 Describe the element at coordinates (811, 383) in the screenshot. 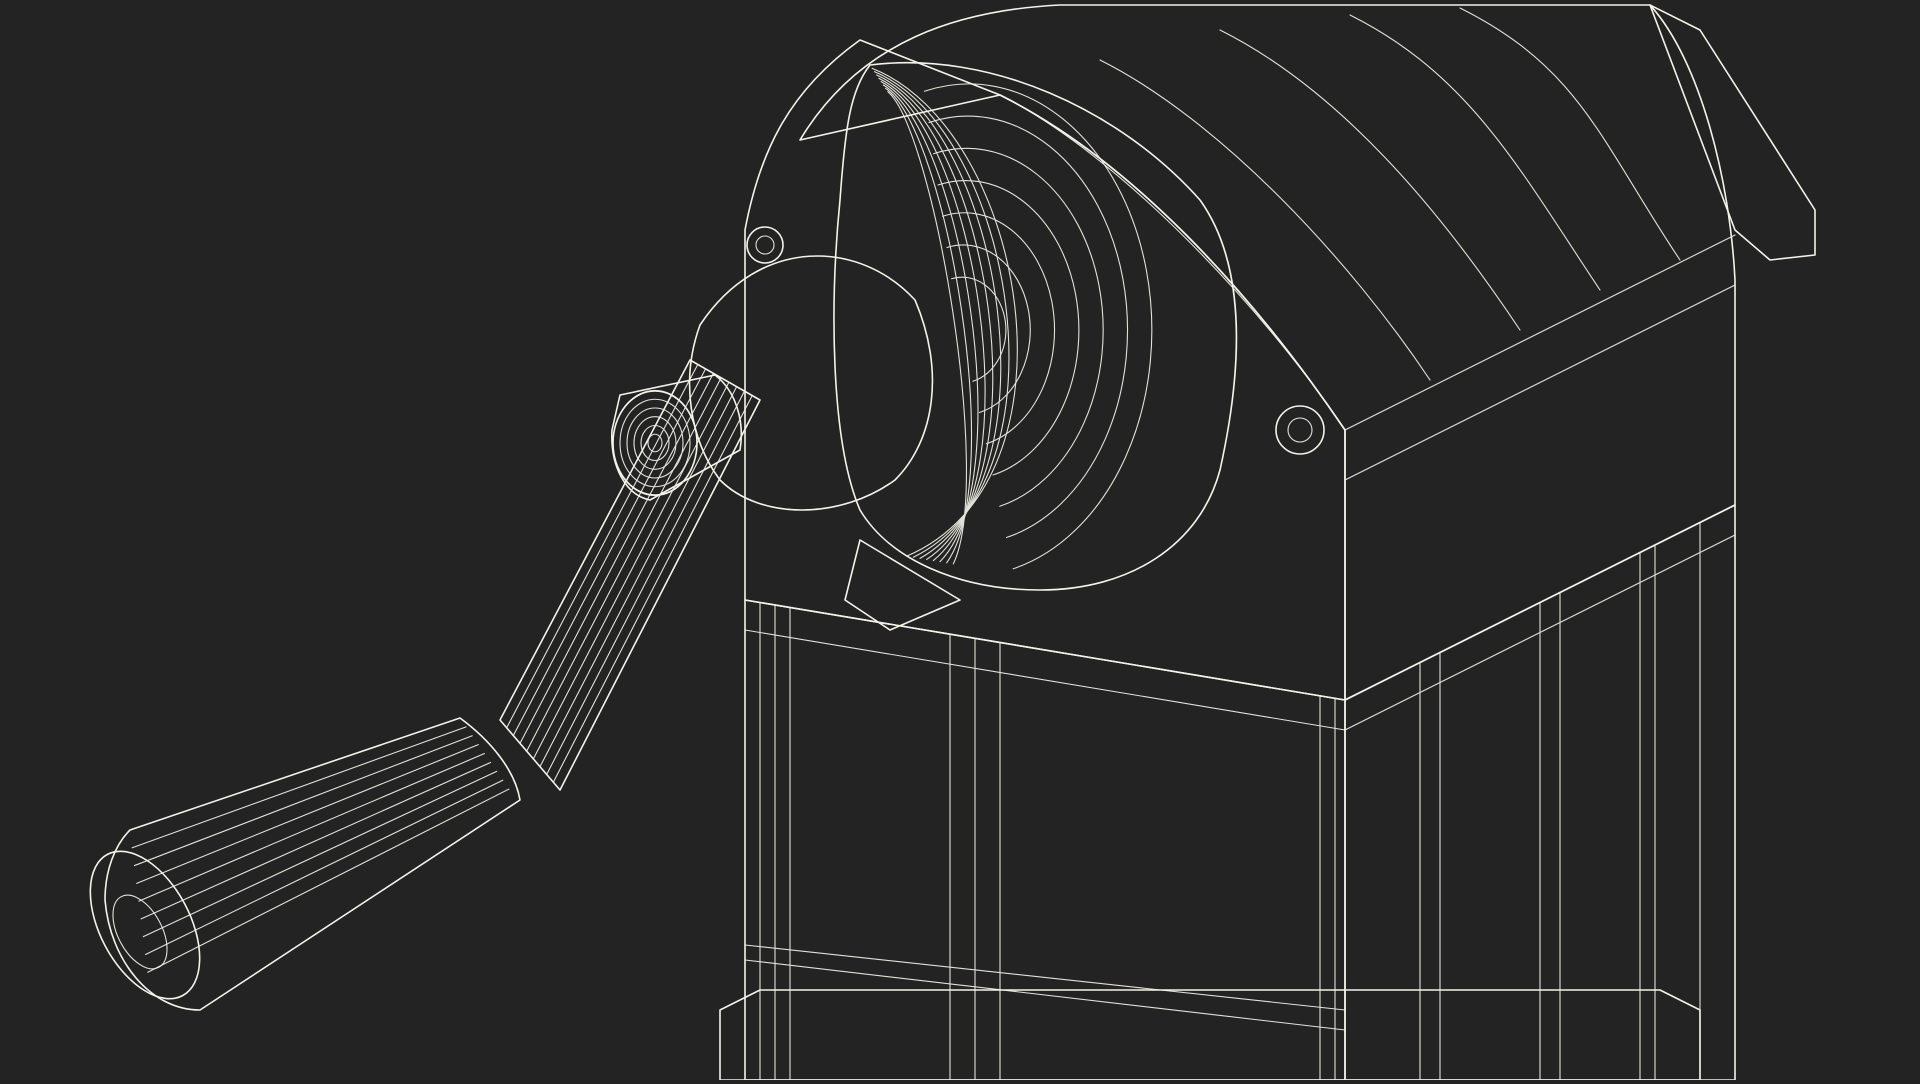

I see `crank-hub` at that location.